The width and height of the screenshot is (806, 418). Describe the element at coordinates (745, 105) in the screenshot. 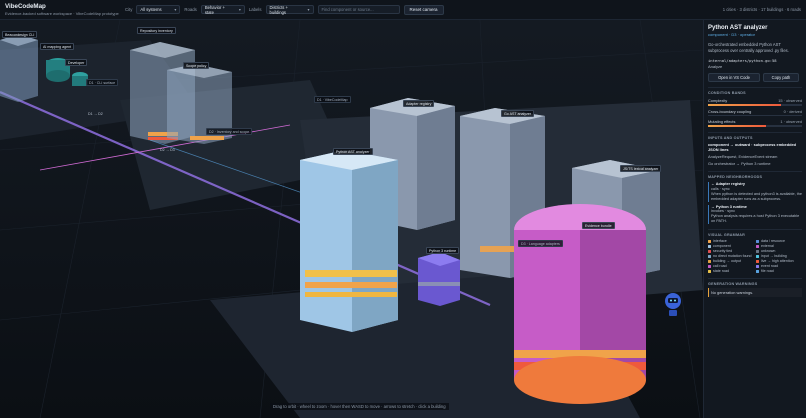

I see `band-fill` at that location.